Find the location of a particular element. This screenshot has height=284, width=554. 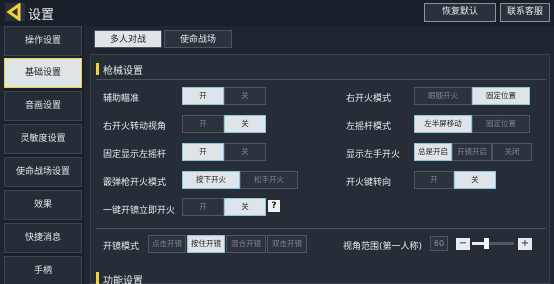

ads-turn-off-toggle: 关 is located at coordinates (245, 124).